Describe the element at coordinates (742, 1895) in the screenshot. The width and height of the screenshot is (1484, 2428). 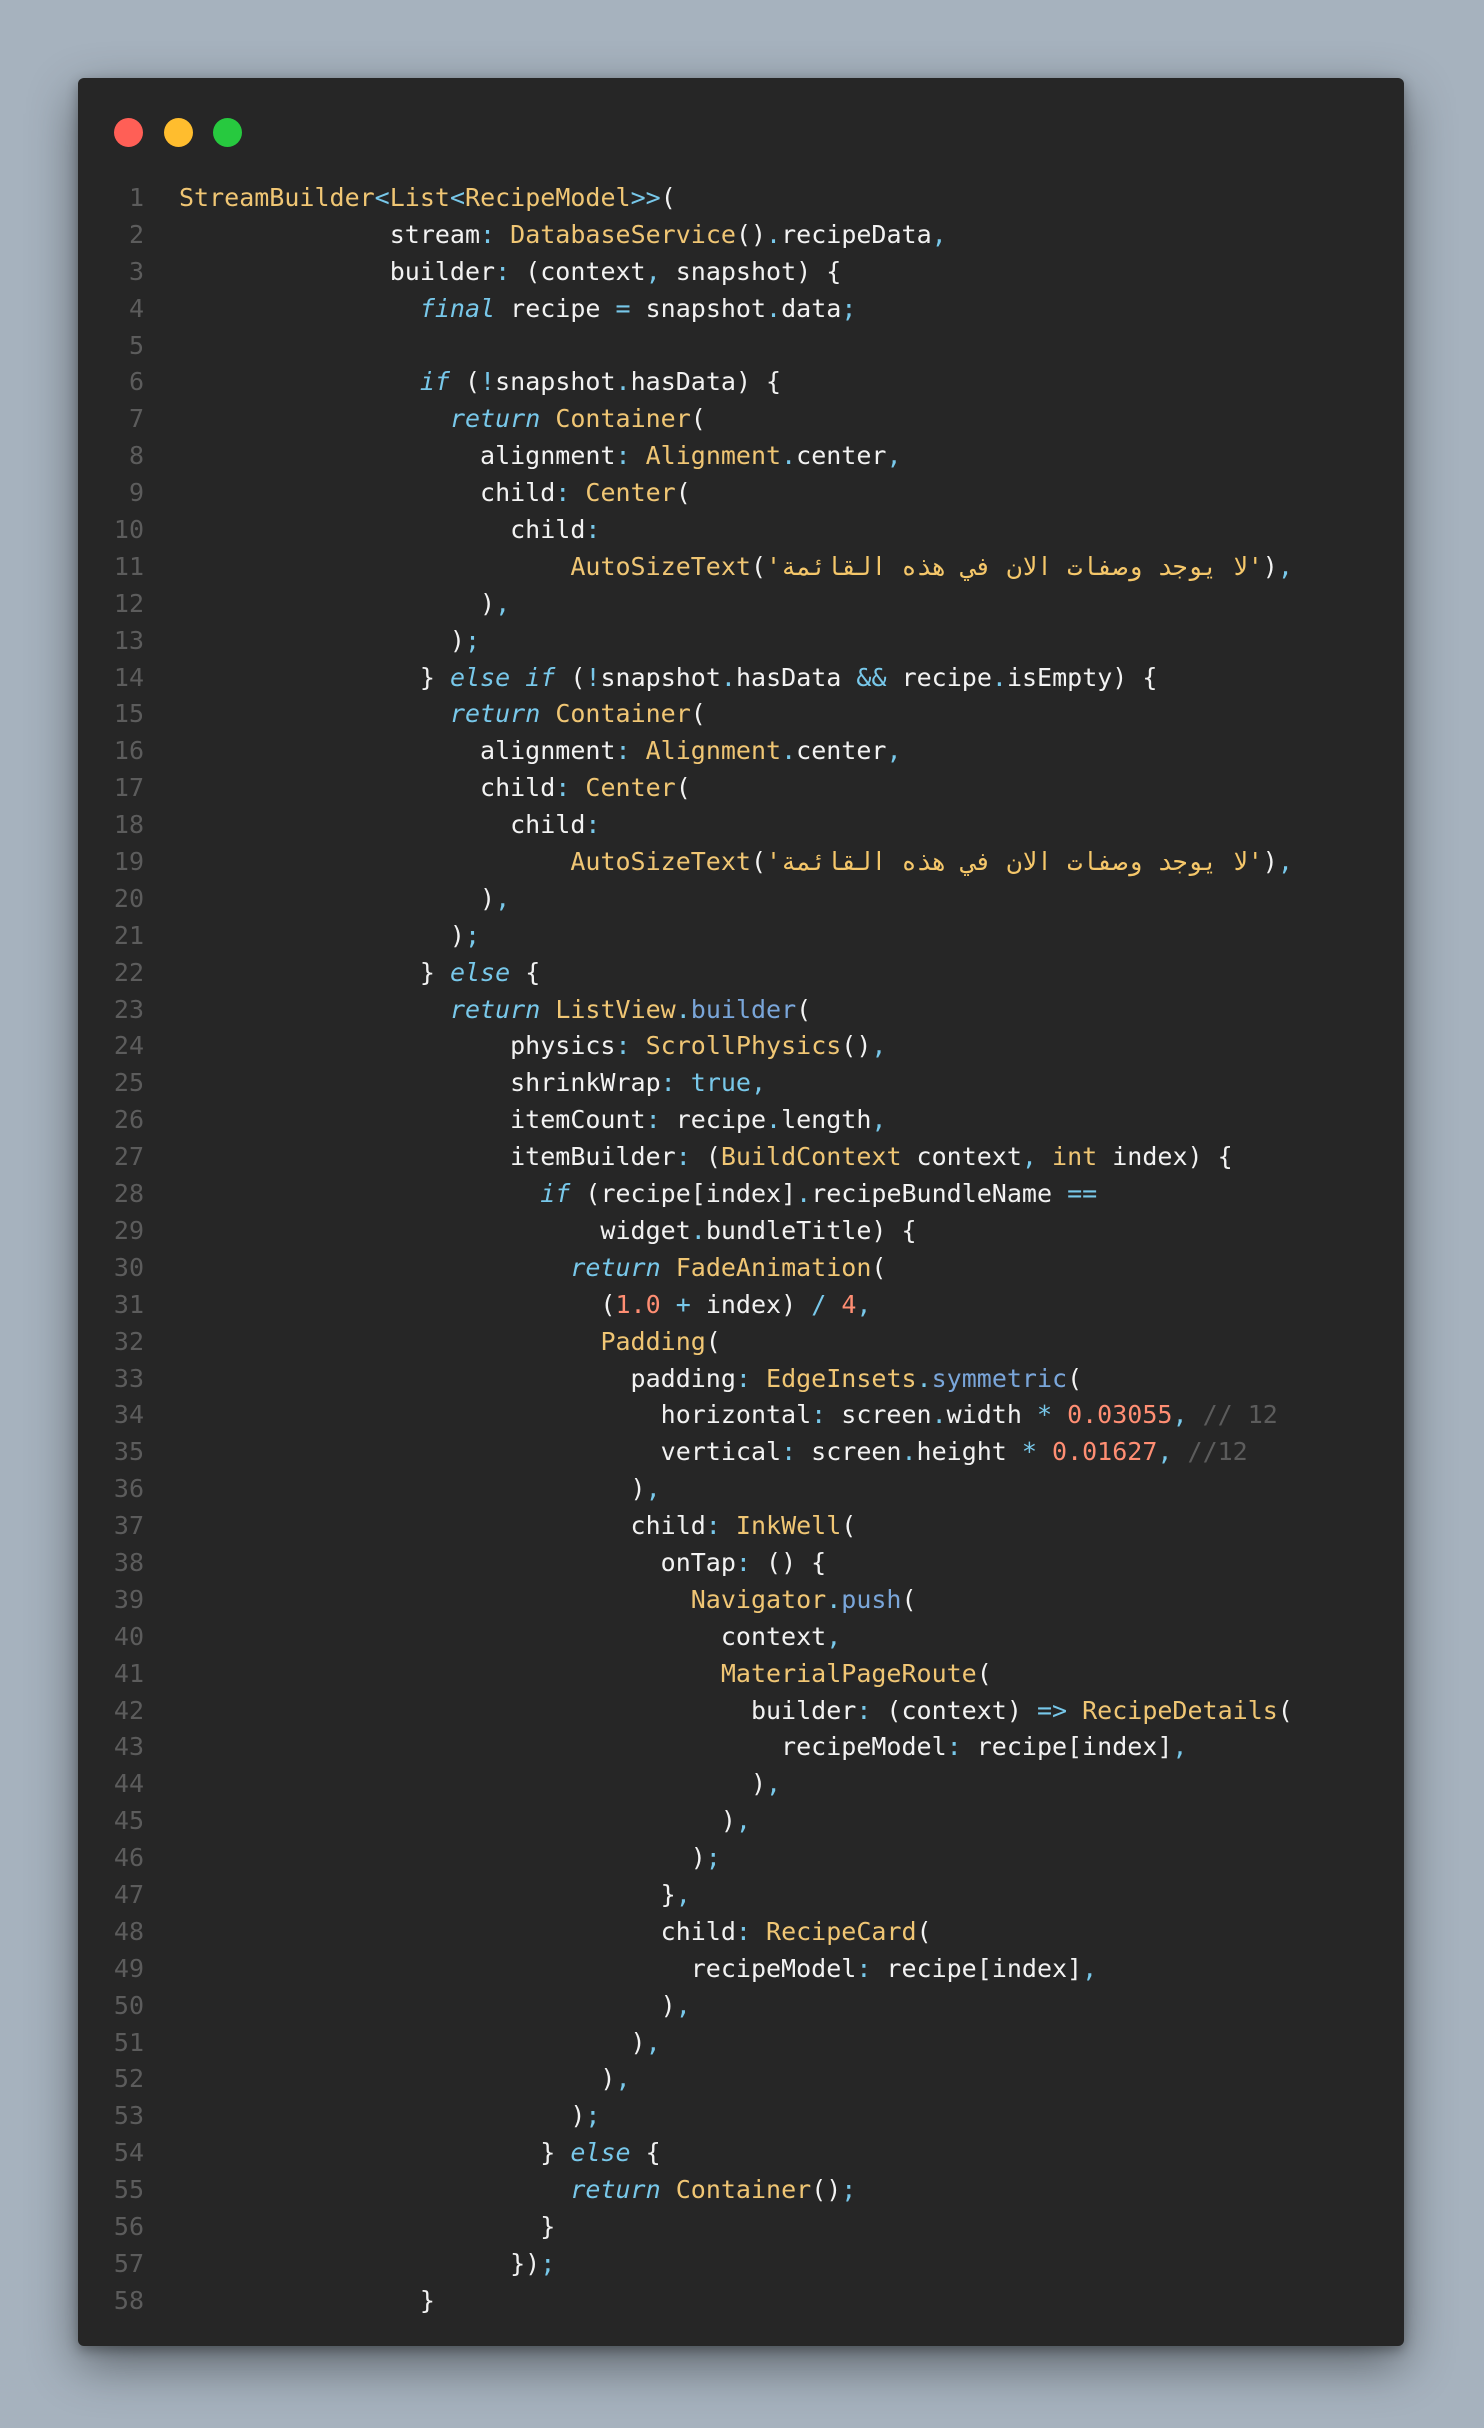
I see `code-line: 47 },` at that location.